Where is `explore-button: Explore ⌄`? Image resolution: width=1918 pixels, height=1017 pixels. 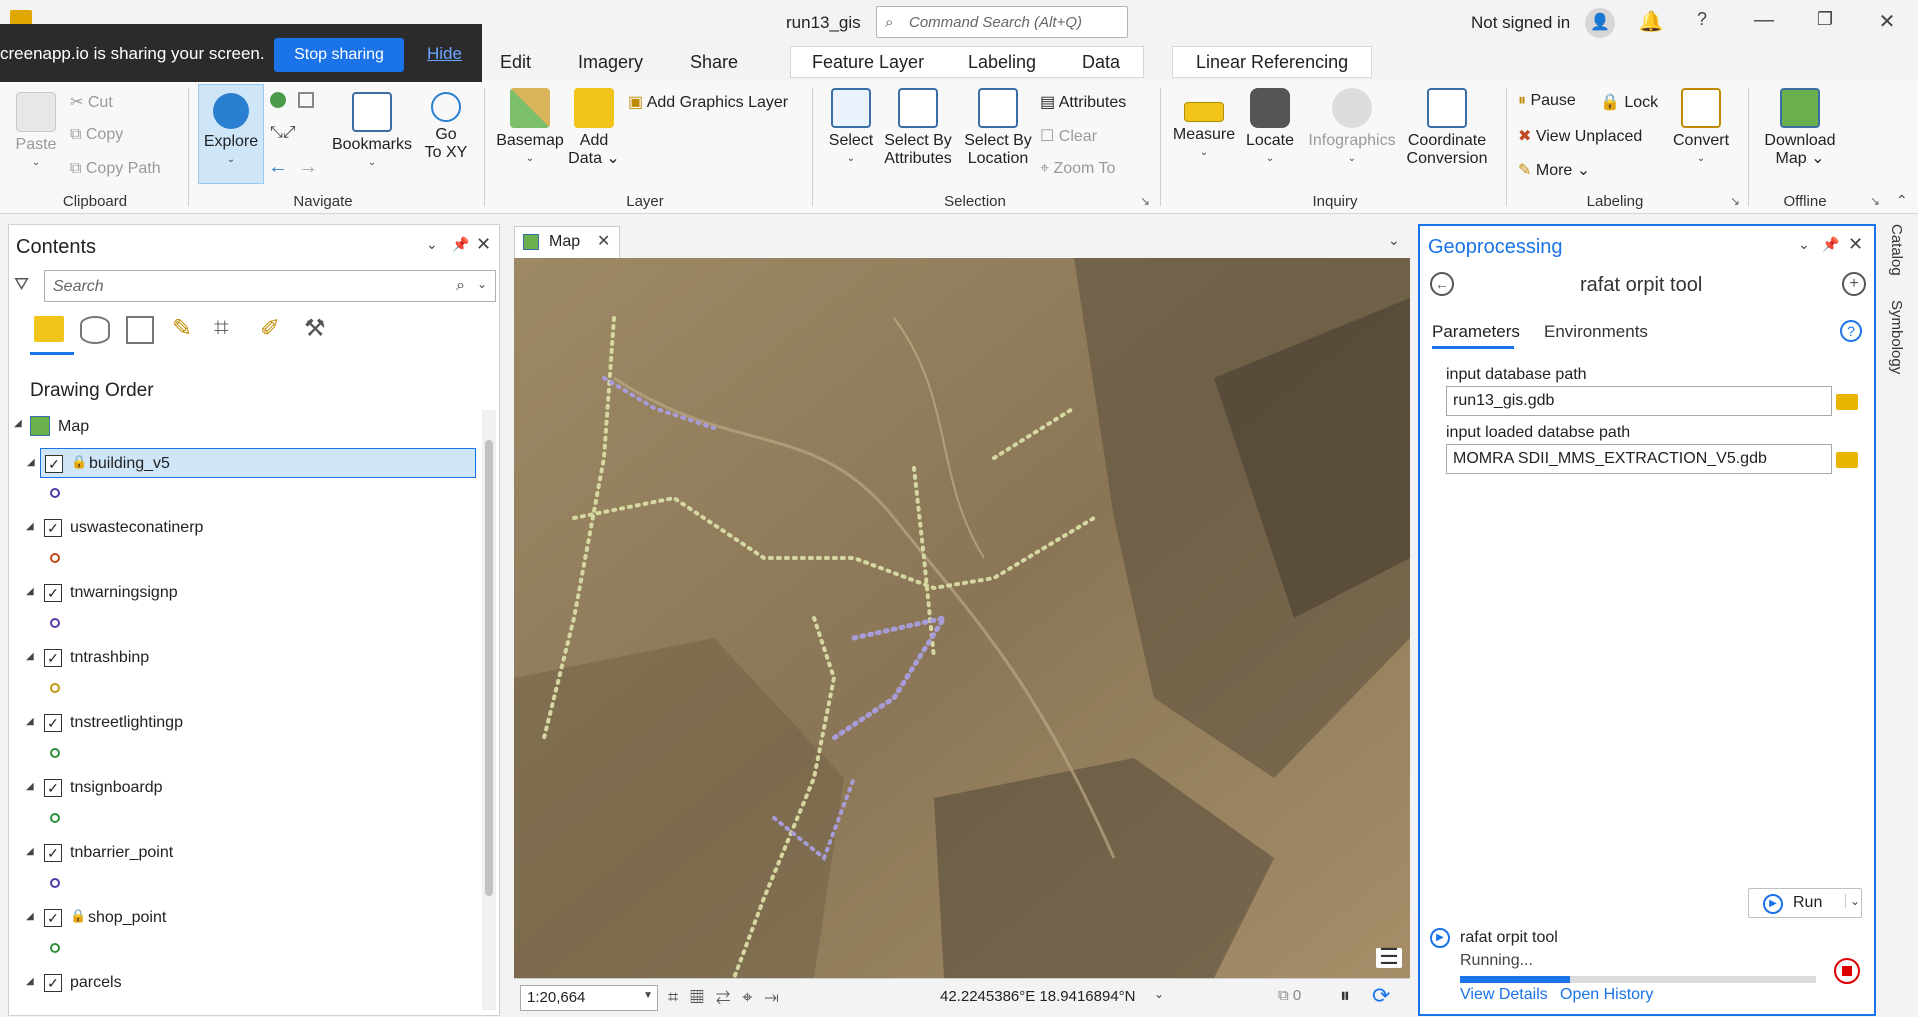 explore-button: Explore ⌄ is located at coordinates (231, 134).